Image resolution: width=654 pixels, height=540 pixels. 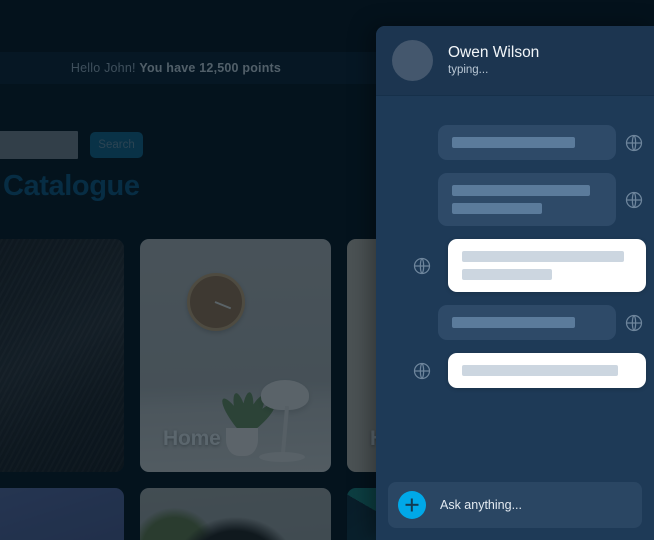 What do you see at coordinates (494, 52) in the screenshot?
I see `contact-name: Owen Wilson` at bounding box center [494, 52].